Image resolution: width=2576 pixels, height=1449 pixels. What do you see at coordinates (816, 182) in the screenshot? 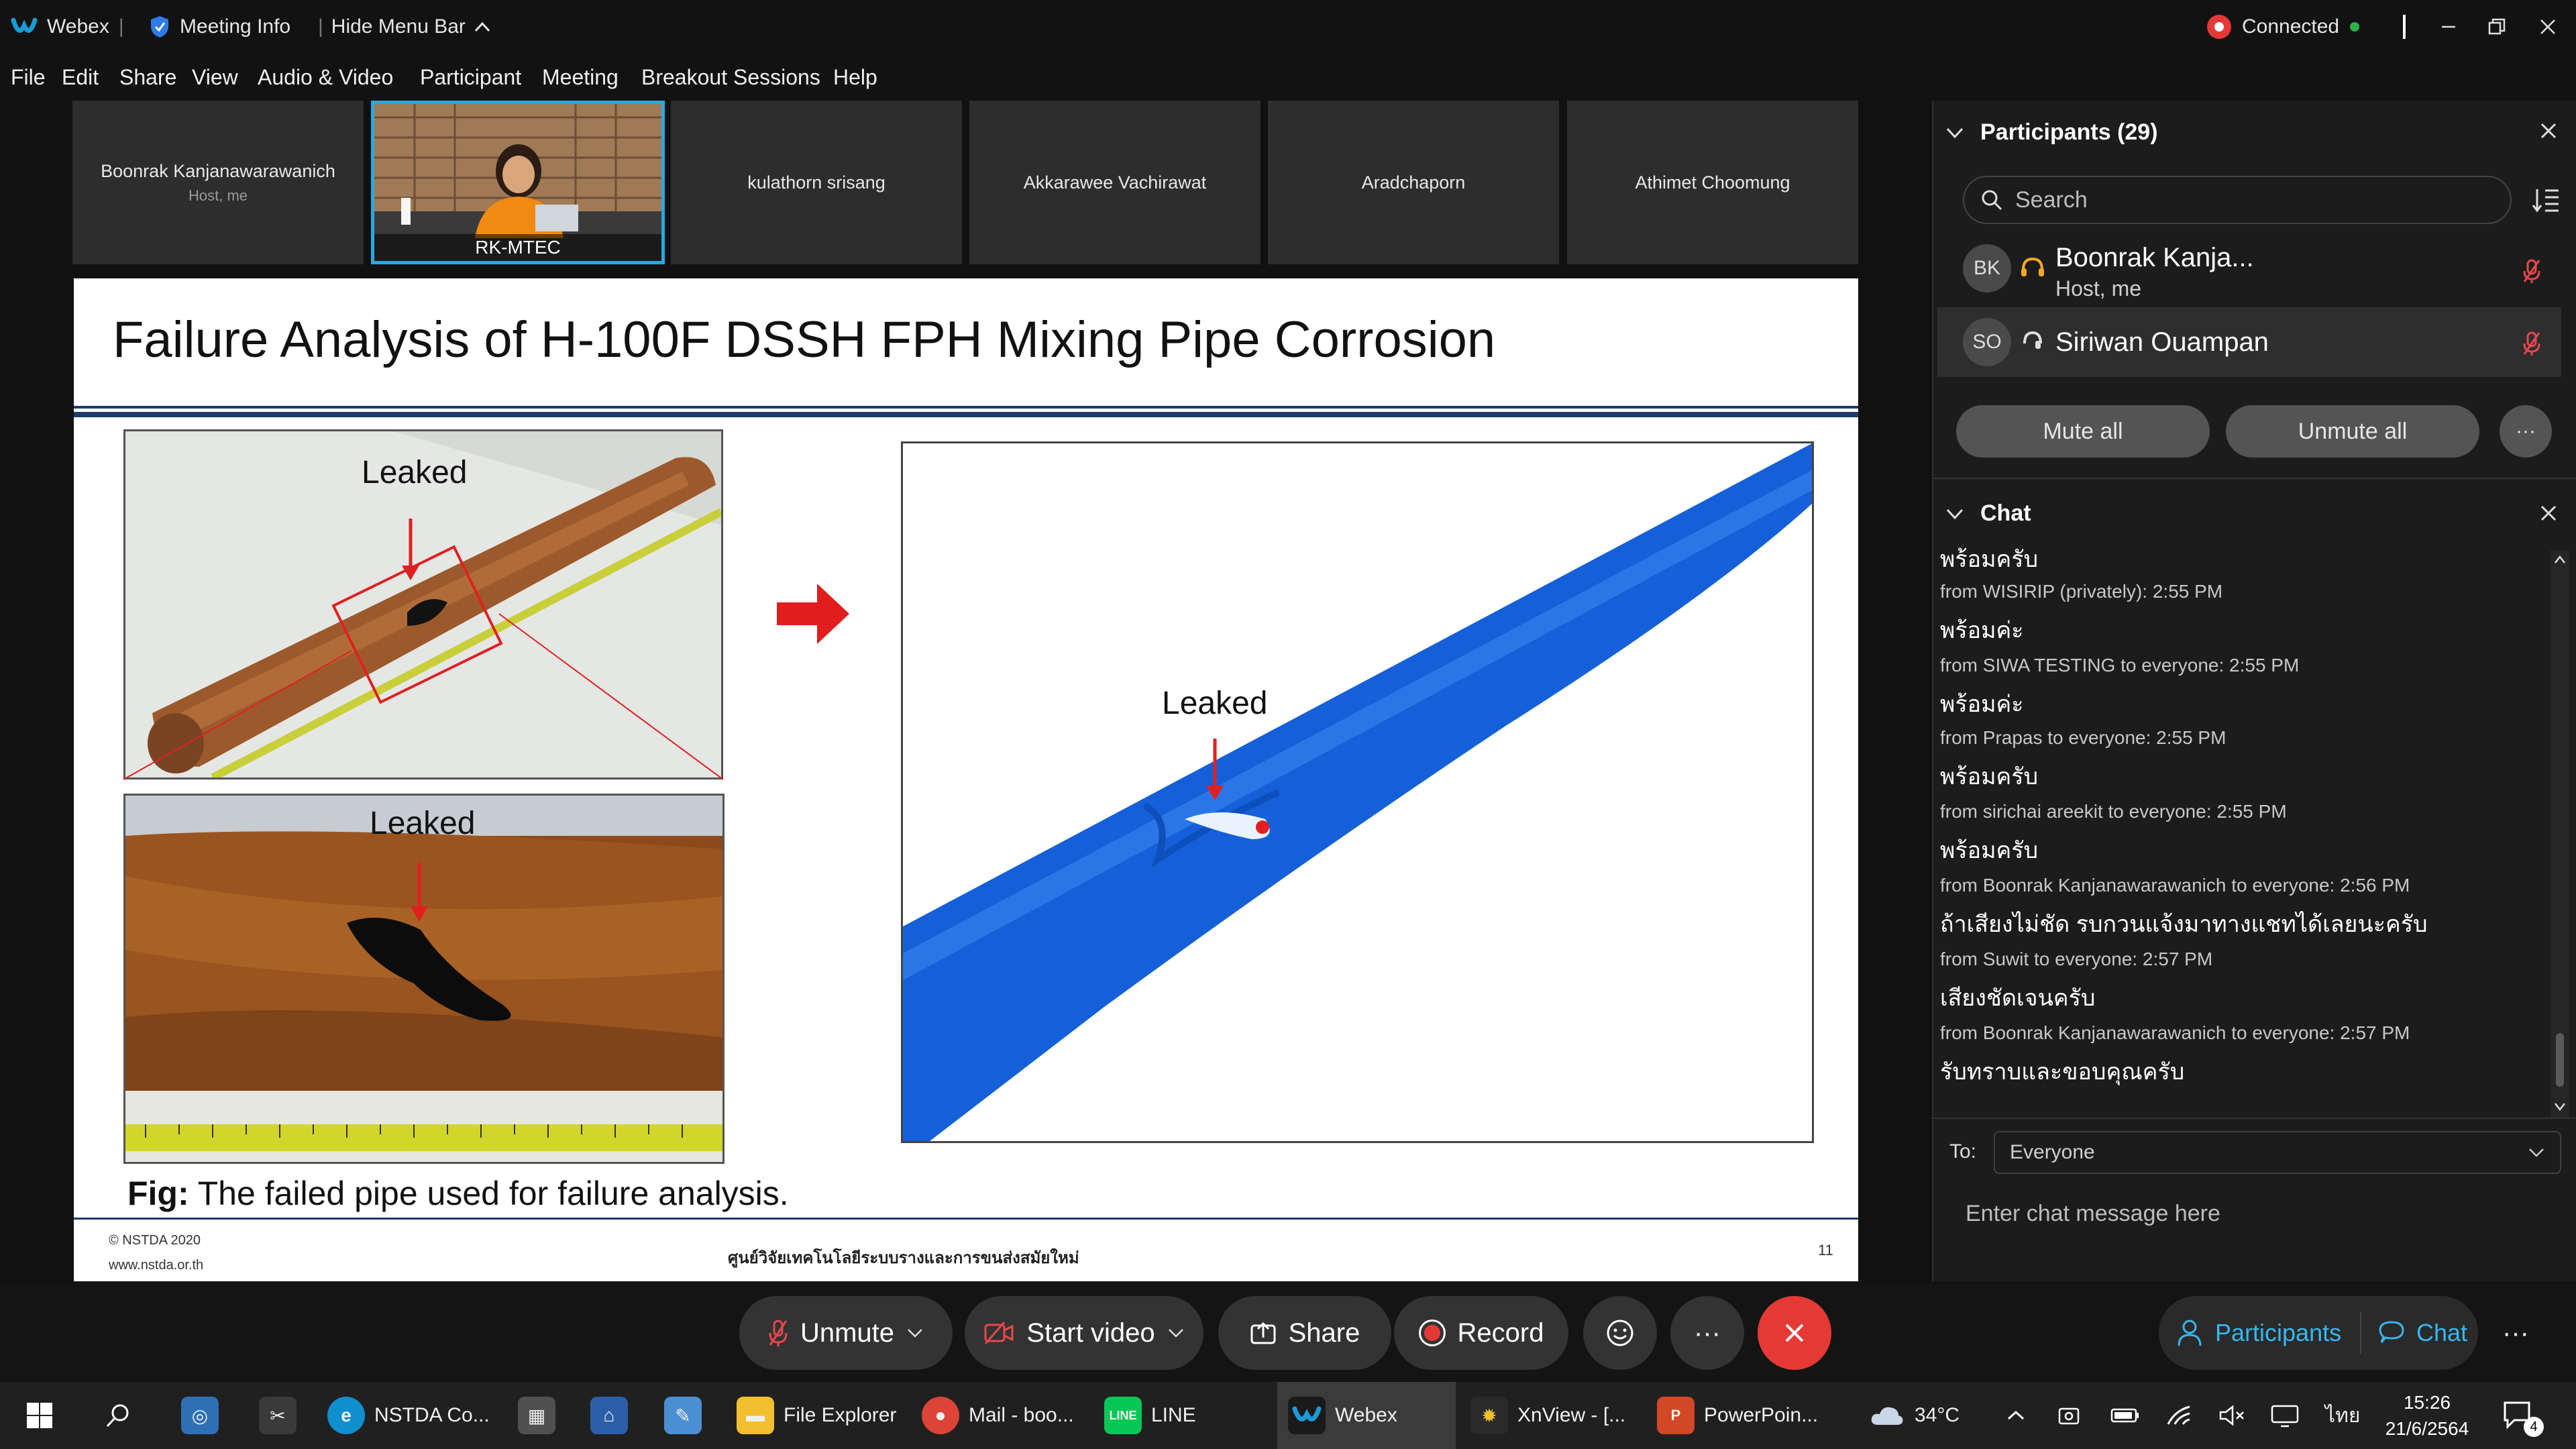
I see `video-tile-kulathorn: kulathorn srisang` at bounding box center [816, 182].